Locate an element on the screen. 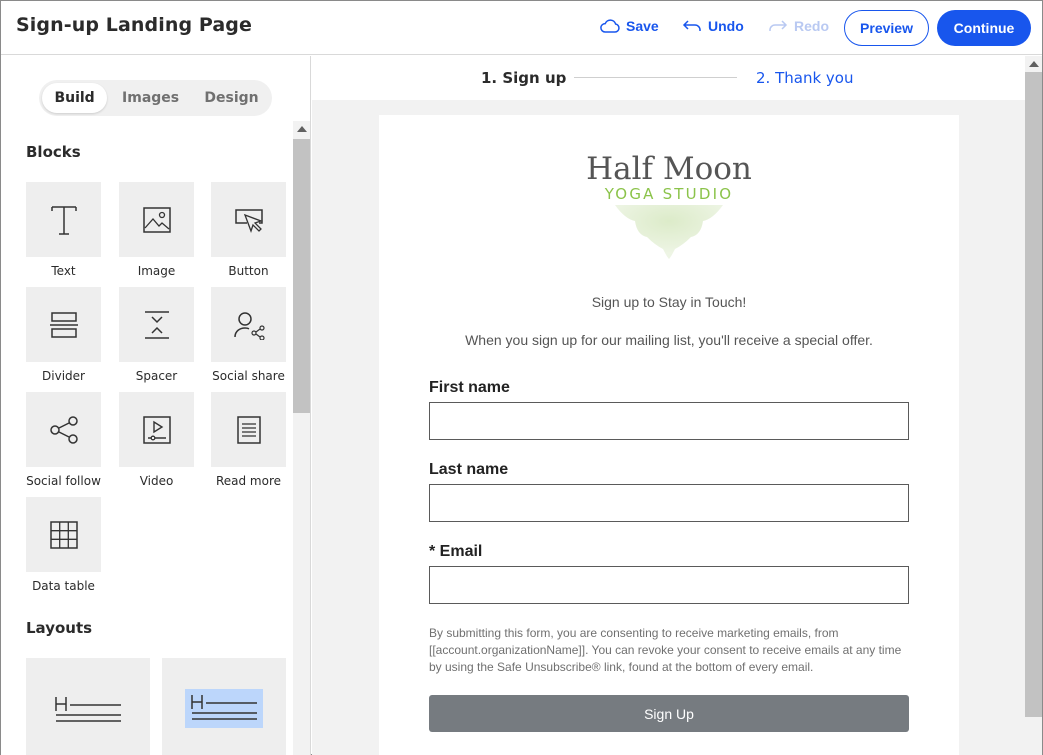 The width and height of the screenshot is (1043, 755). block-social-share: Social share is located at coordinates (248, 335).